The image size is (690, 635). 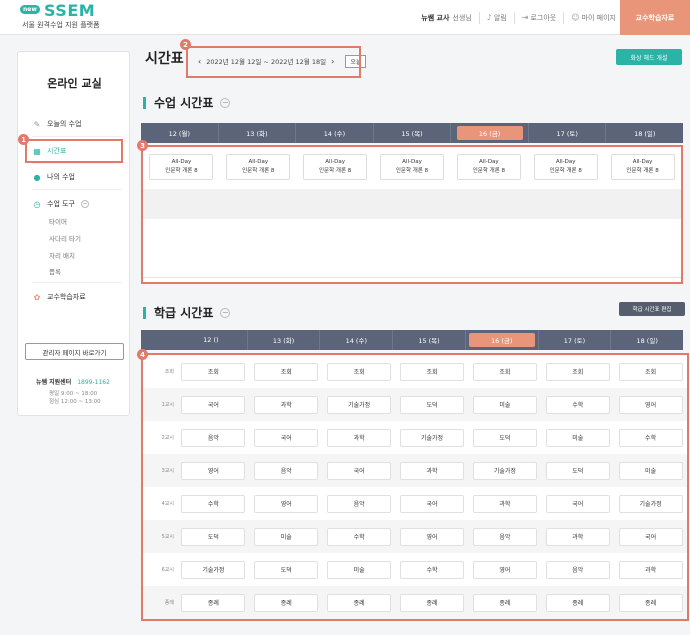 What do you see at coordinates (187, 102) in the screenshot?
I see `class-timetable-title: 수업 시간표 −` at bounding box center [187, 102].